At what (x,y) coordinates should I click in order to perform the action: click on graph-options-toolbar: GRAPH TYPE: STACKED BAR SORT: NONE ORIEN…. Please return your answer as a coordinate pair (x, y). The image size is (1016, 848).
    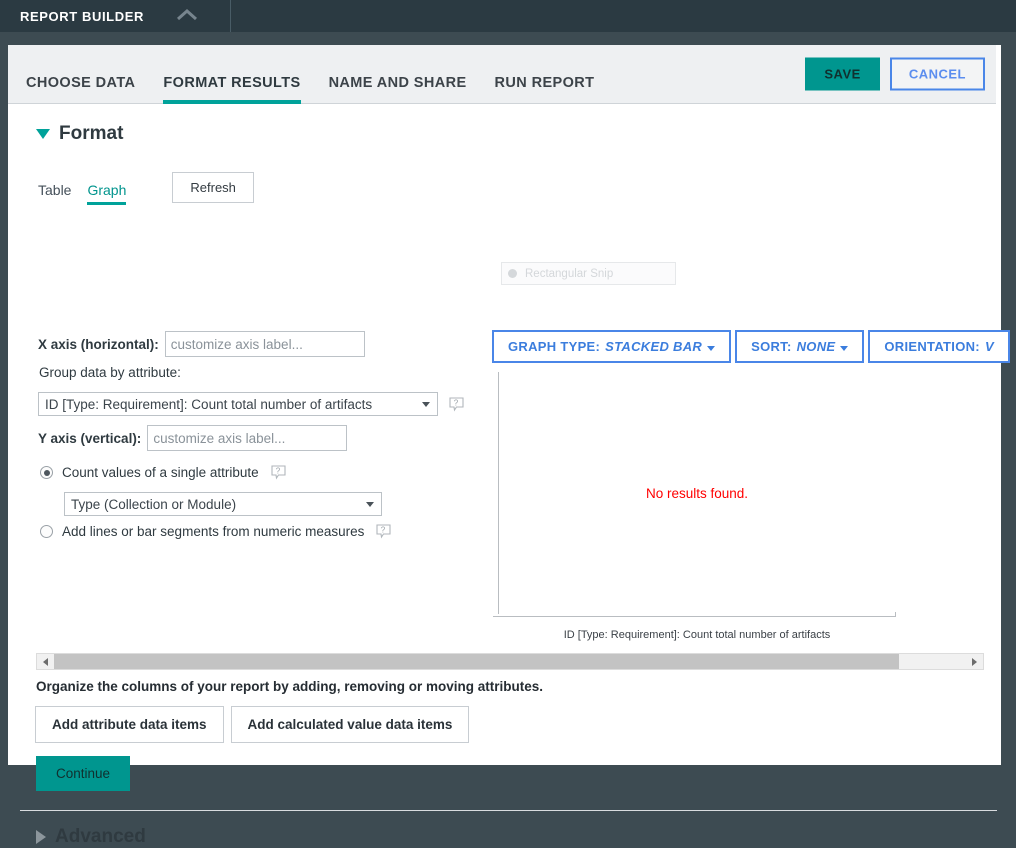
    Looking at the image, I should click on (751, 346).